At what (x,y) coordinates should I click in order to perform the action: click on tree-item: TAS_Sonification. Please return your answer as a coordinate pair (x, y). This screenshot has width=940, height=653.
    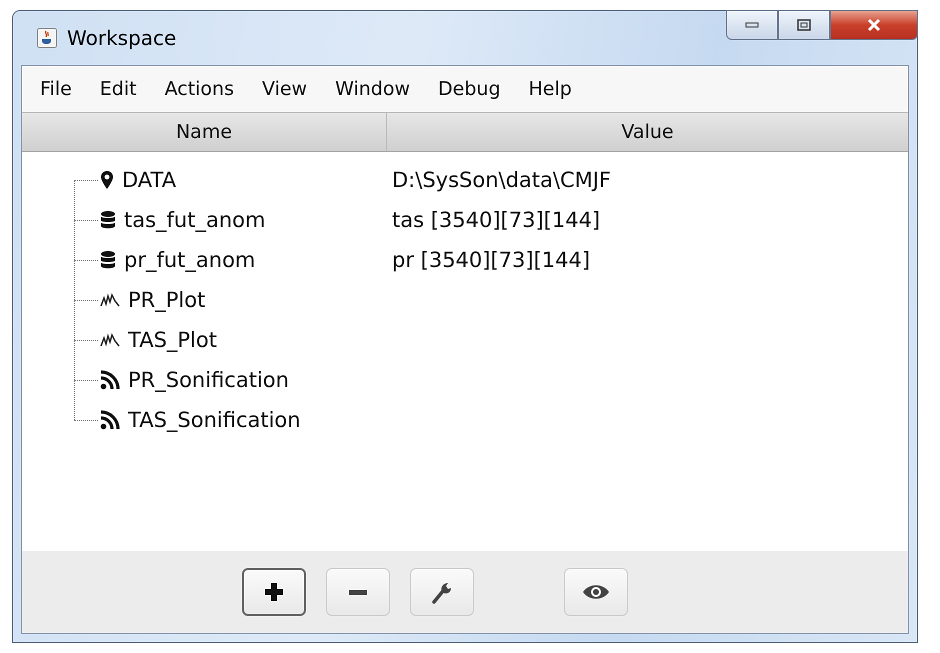
    Looking at the image, I should click on (214, 420).